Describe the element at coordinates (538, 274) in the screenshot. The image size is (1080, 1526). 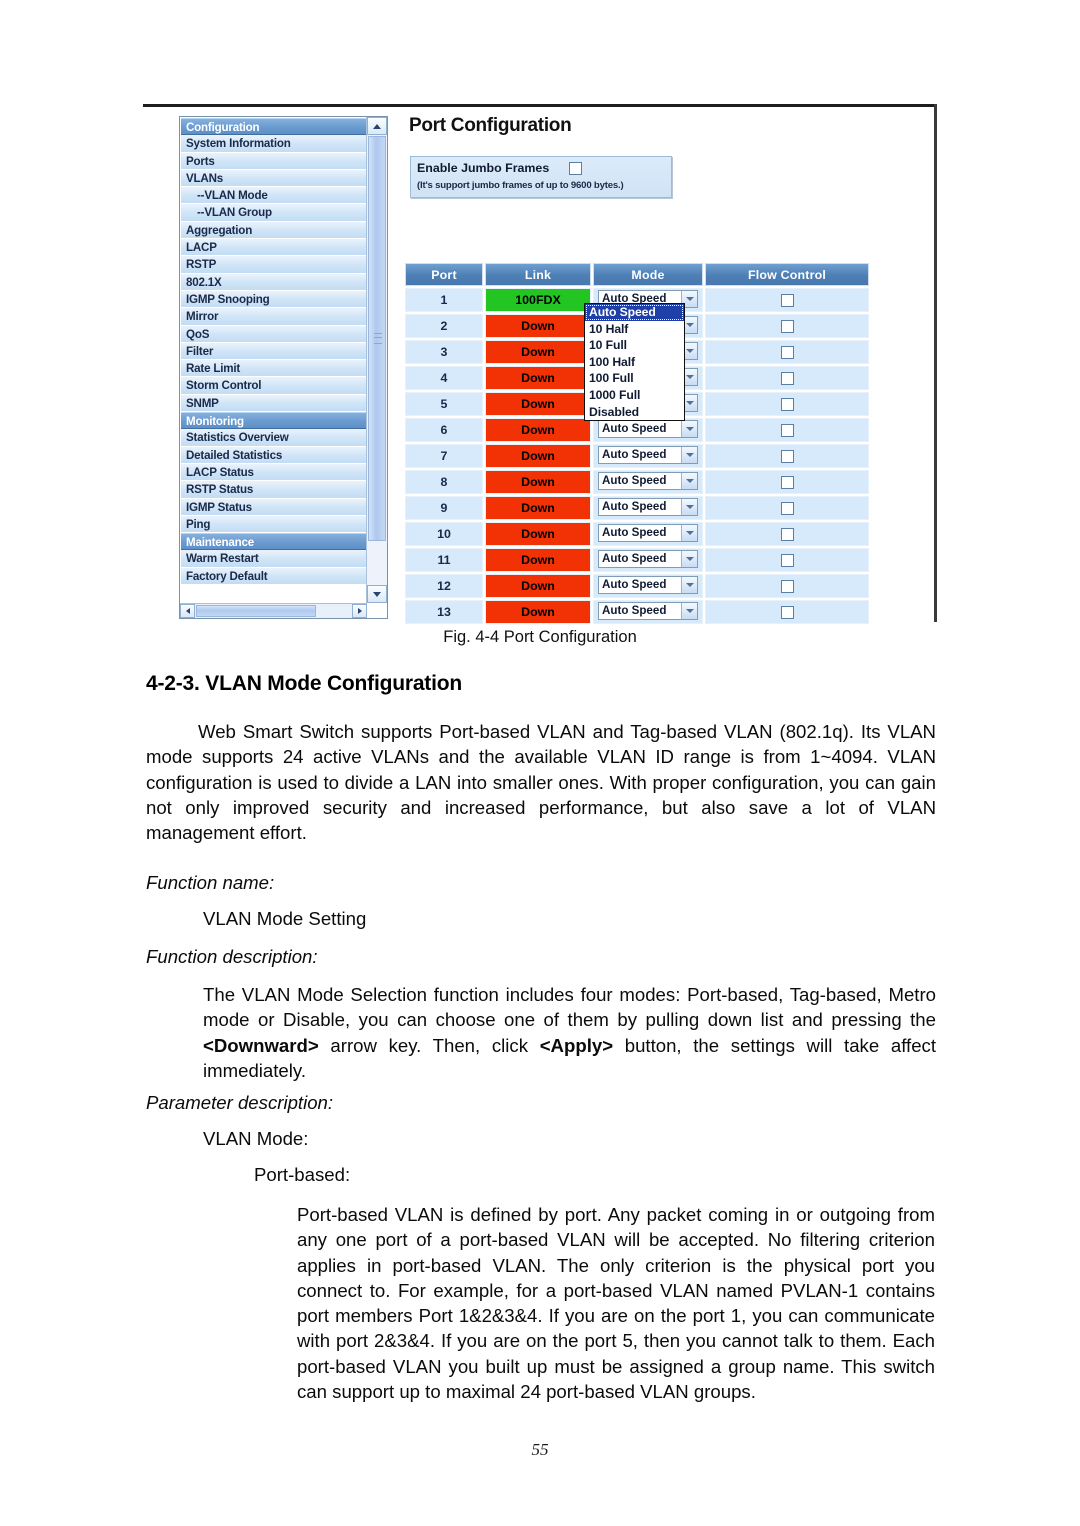
I see `column-header-link: Link` at that location.